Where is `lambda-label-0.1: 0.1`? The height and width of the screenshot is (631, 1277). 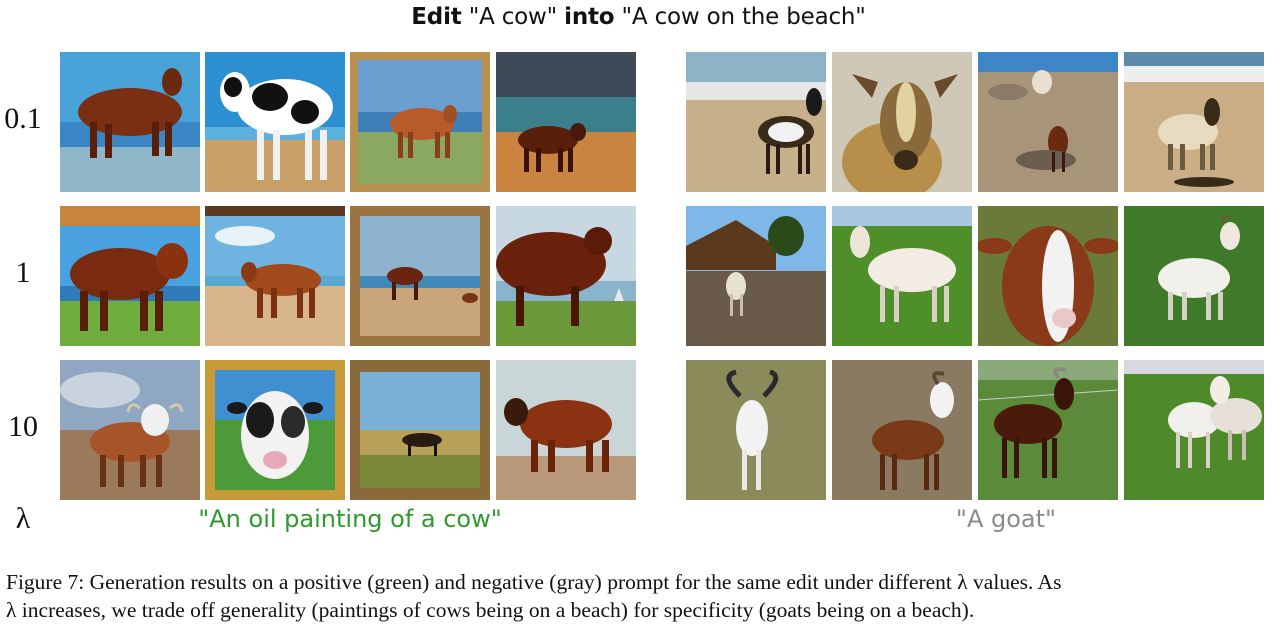 lambda-label-0.1: 0.1 is located at coordinates (23, 118).